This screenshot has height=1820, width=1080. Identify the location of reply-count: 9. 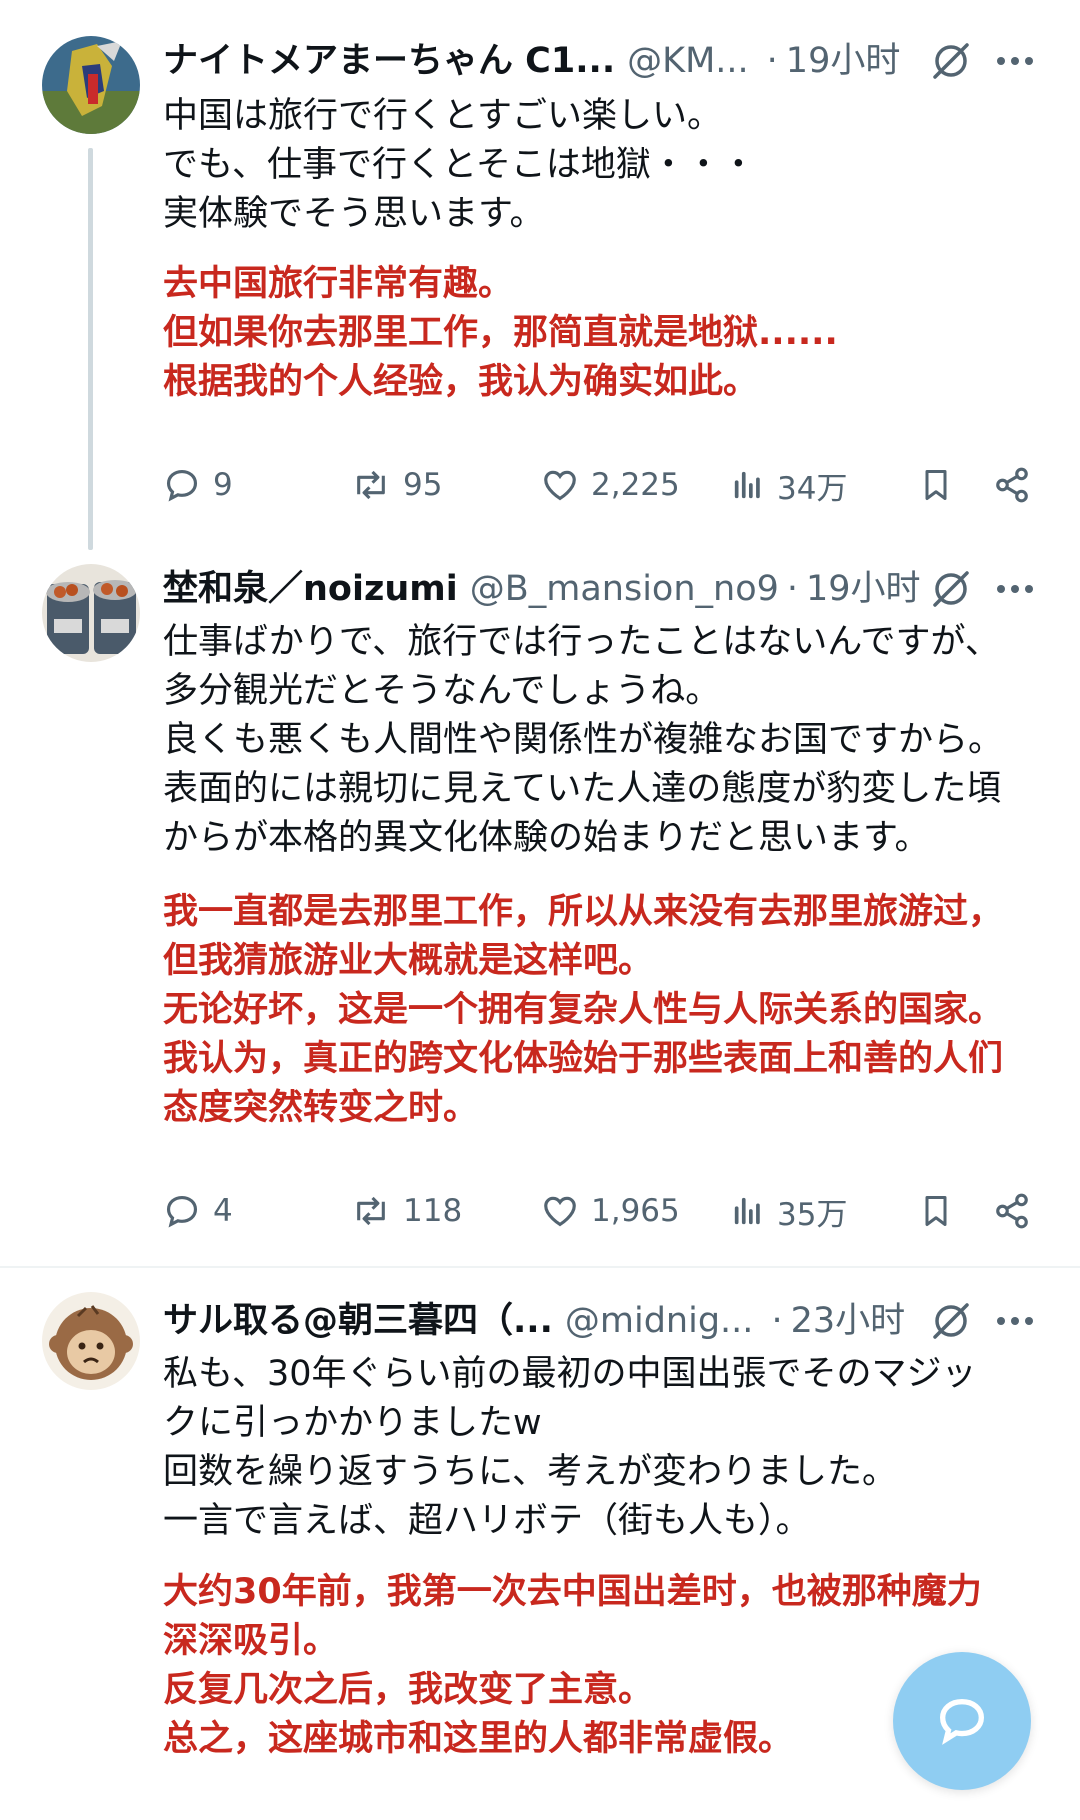
(223, 485).